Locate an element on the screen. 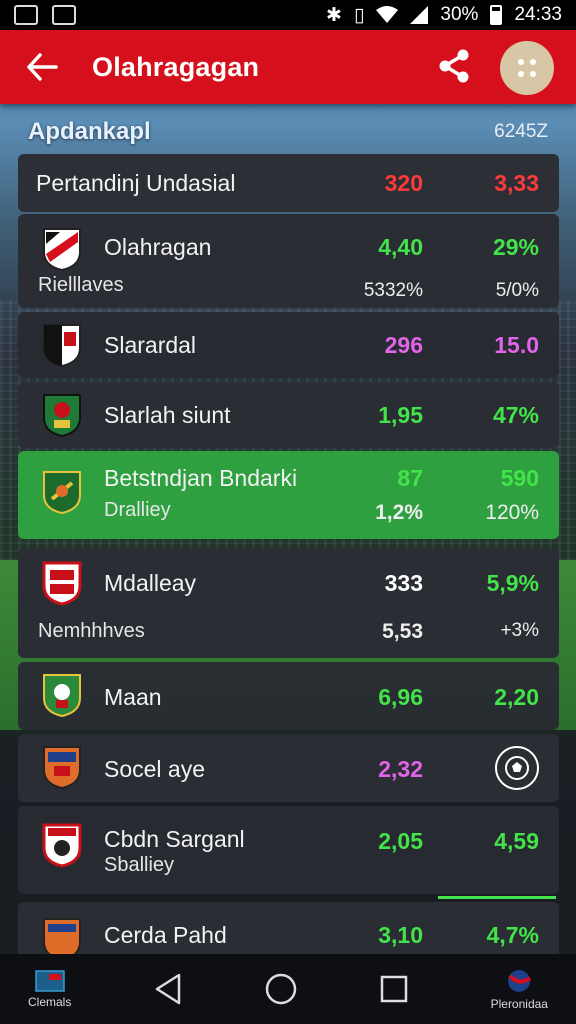  square-recents-icon is located at coordinates (394, 989).